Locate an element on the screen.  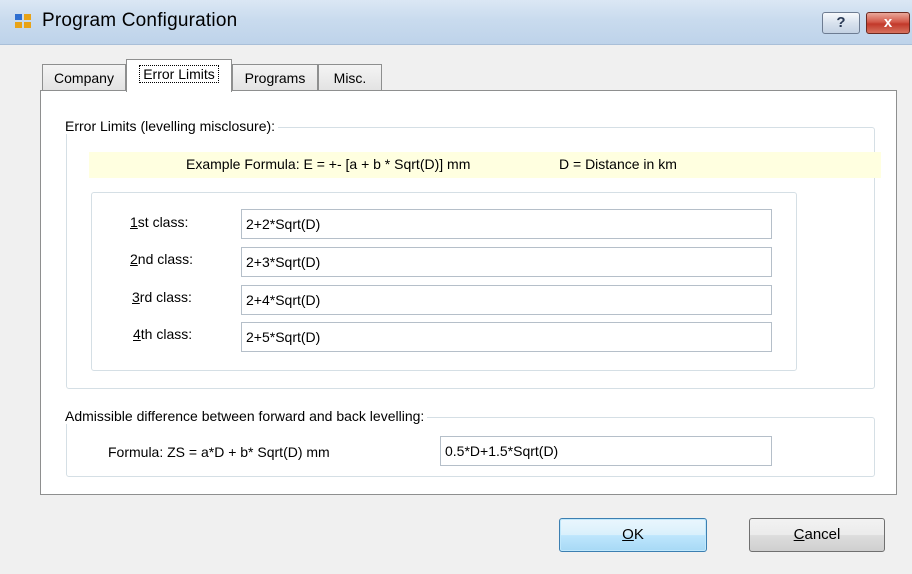
second-class-mnemonic: 2 is located at coordinates (134, 259).